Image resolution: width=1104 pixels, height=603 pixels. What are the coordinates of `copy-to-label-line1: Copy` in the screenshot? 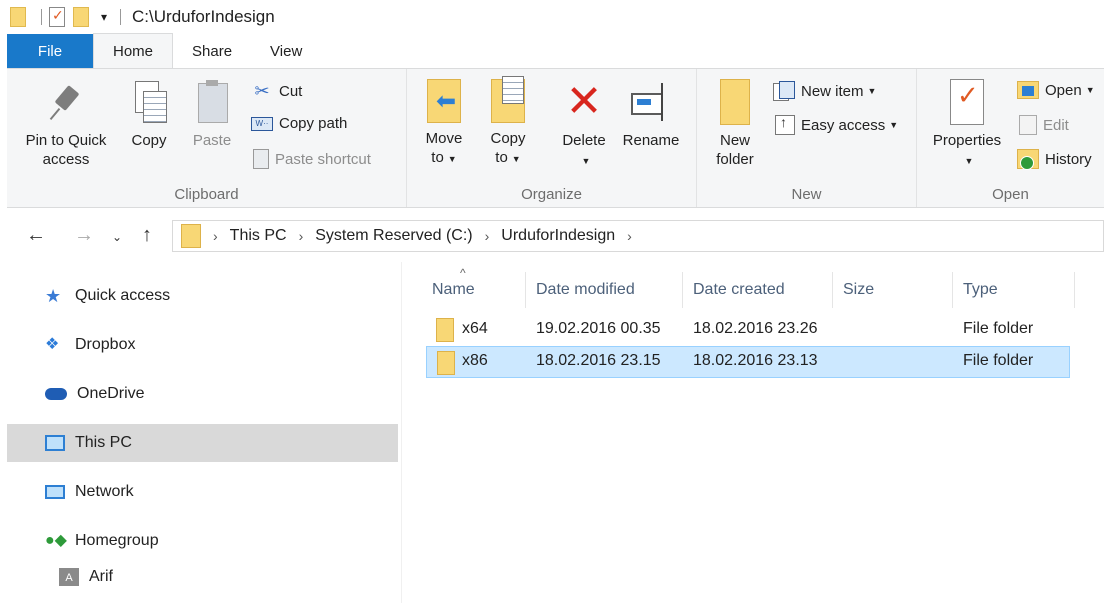 It's located at (508, 138).